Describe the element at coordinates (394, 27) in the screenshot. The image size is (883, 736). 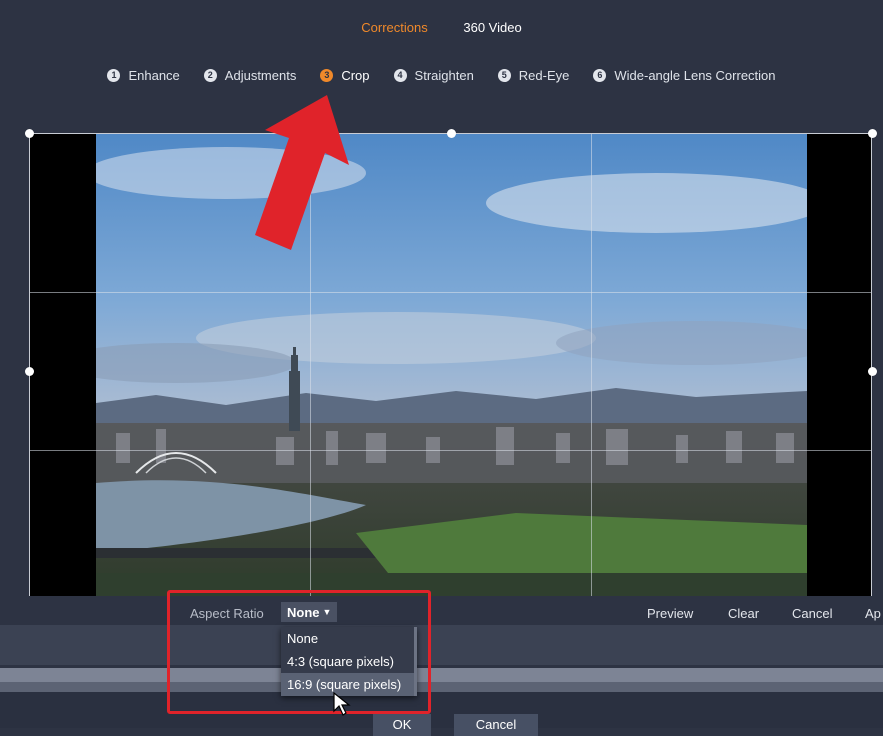
I see `tab-corrections: Corrections` at that location.